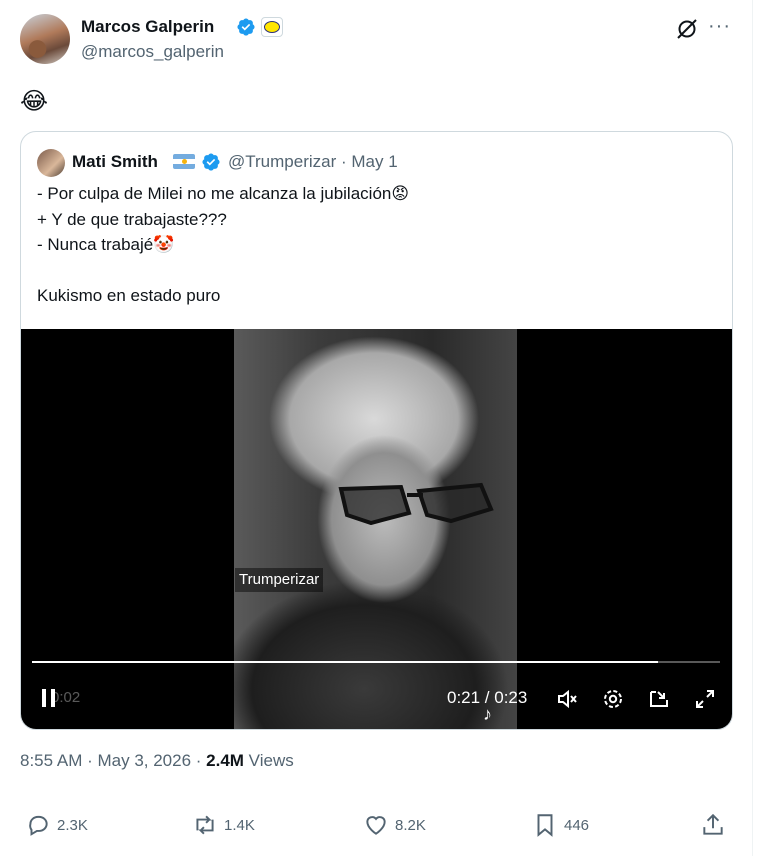 The image size is (760, 856). I want to click on tweet-text: 😂, so click(34, 101).